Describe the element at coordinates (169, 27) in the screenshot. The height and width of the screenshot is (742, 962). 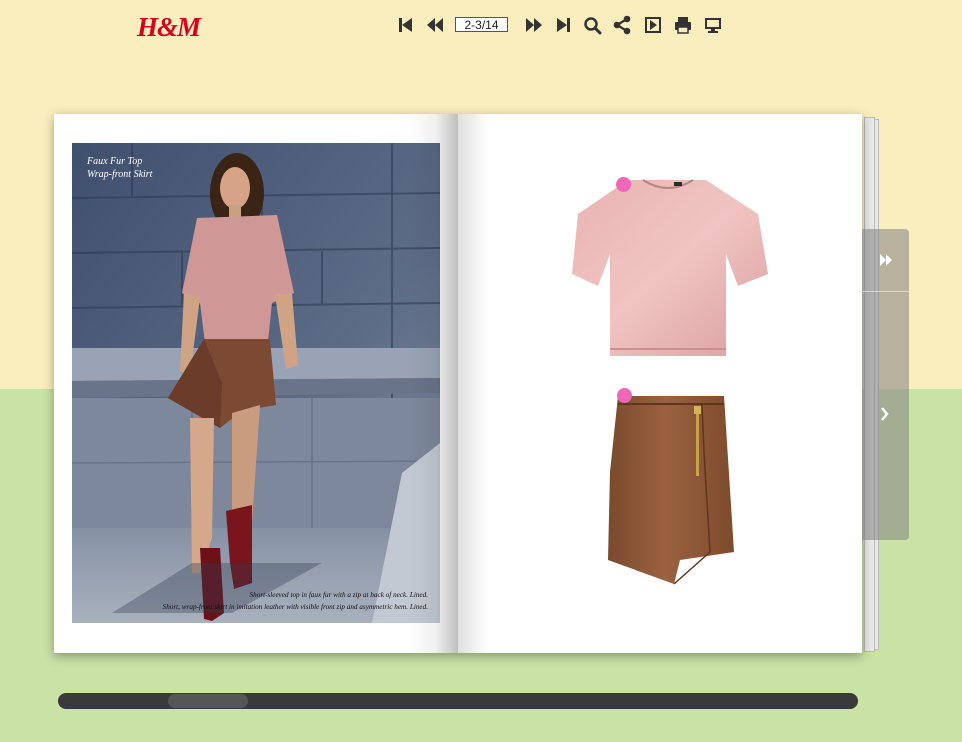
I see `brand-logo: H&M` at that location.